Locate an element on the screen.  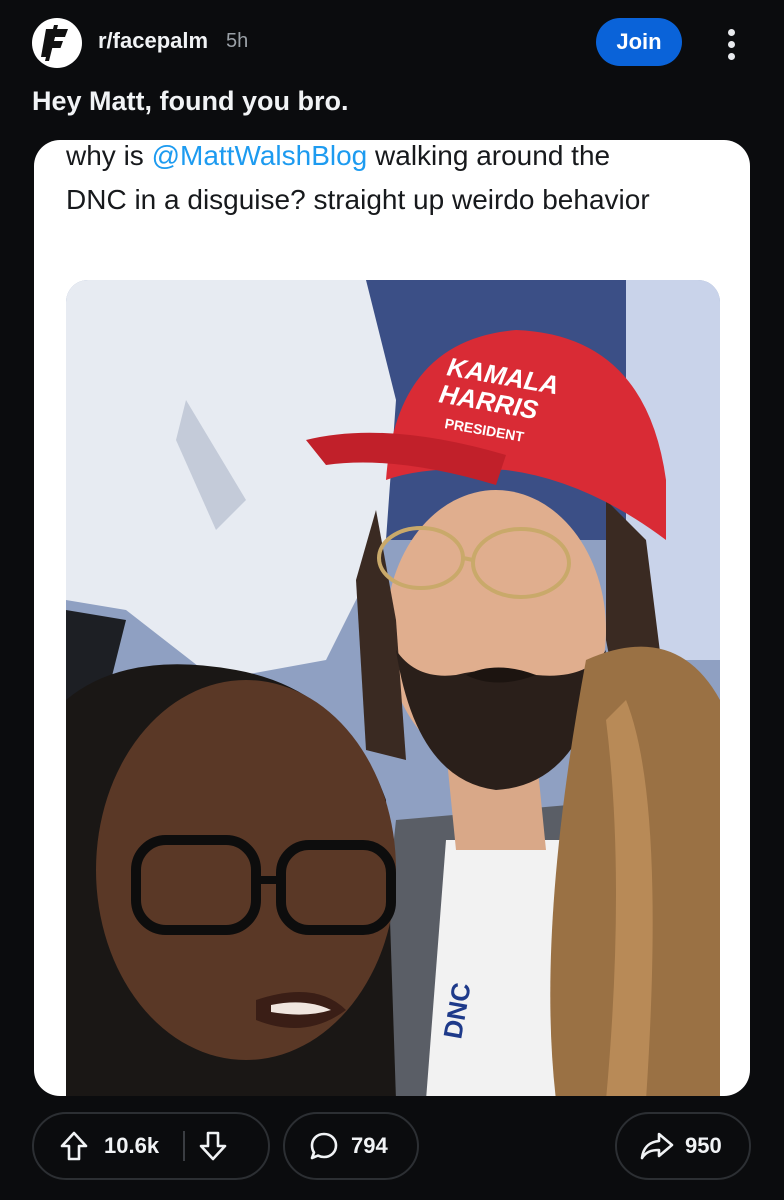
subreddit-name: r/facepalm is located at coordinates (153, 41).